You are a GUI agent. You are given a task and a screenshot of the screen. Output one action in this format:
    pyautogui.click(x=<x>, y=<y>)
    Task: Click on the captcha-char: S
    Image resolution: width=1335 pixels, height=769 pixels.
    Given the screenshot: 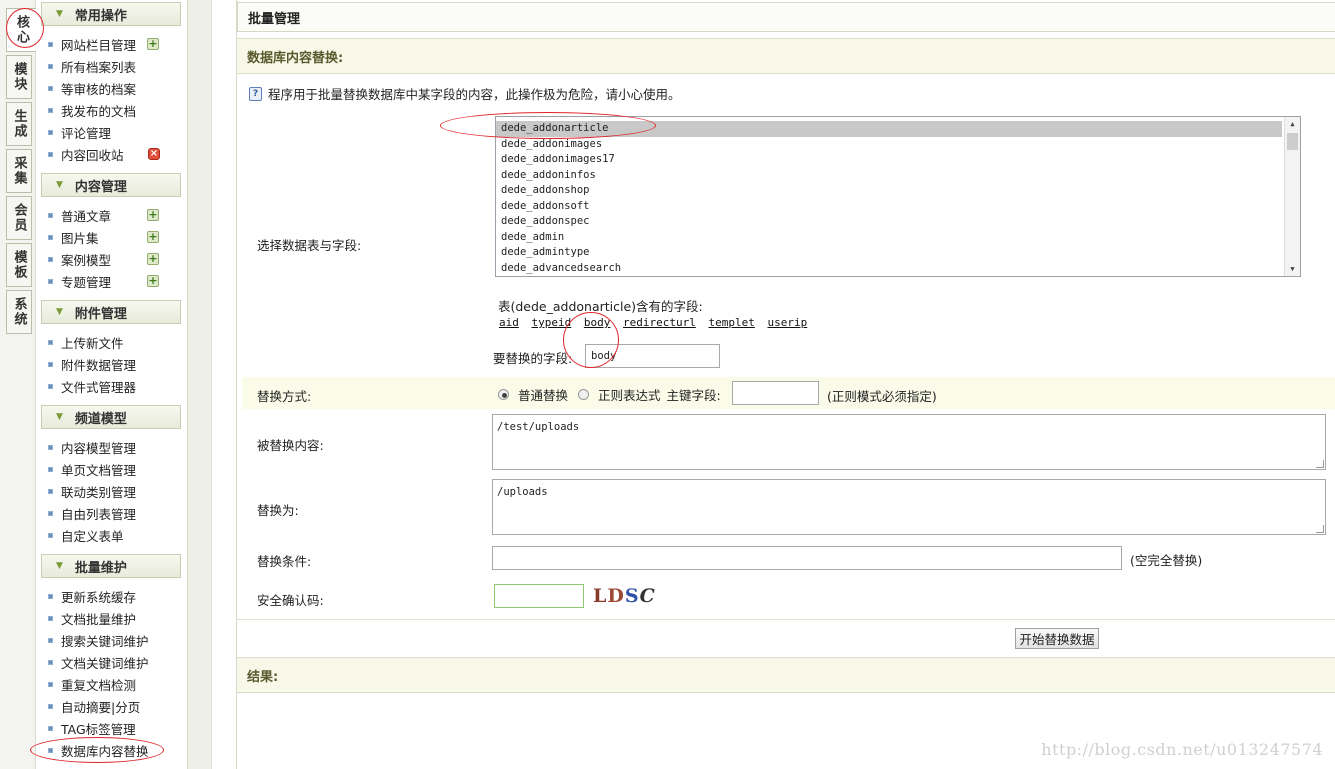 What is the action you would take?
    pyautogui.click(x=632, y=596)
    